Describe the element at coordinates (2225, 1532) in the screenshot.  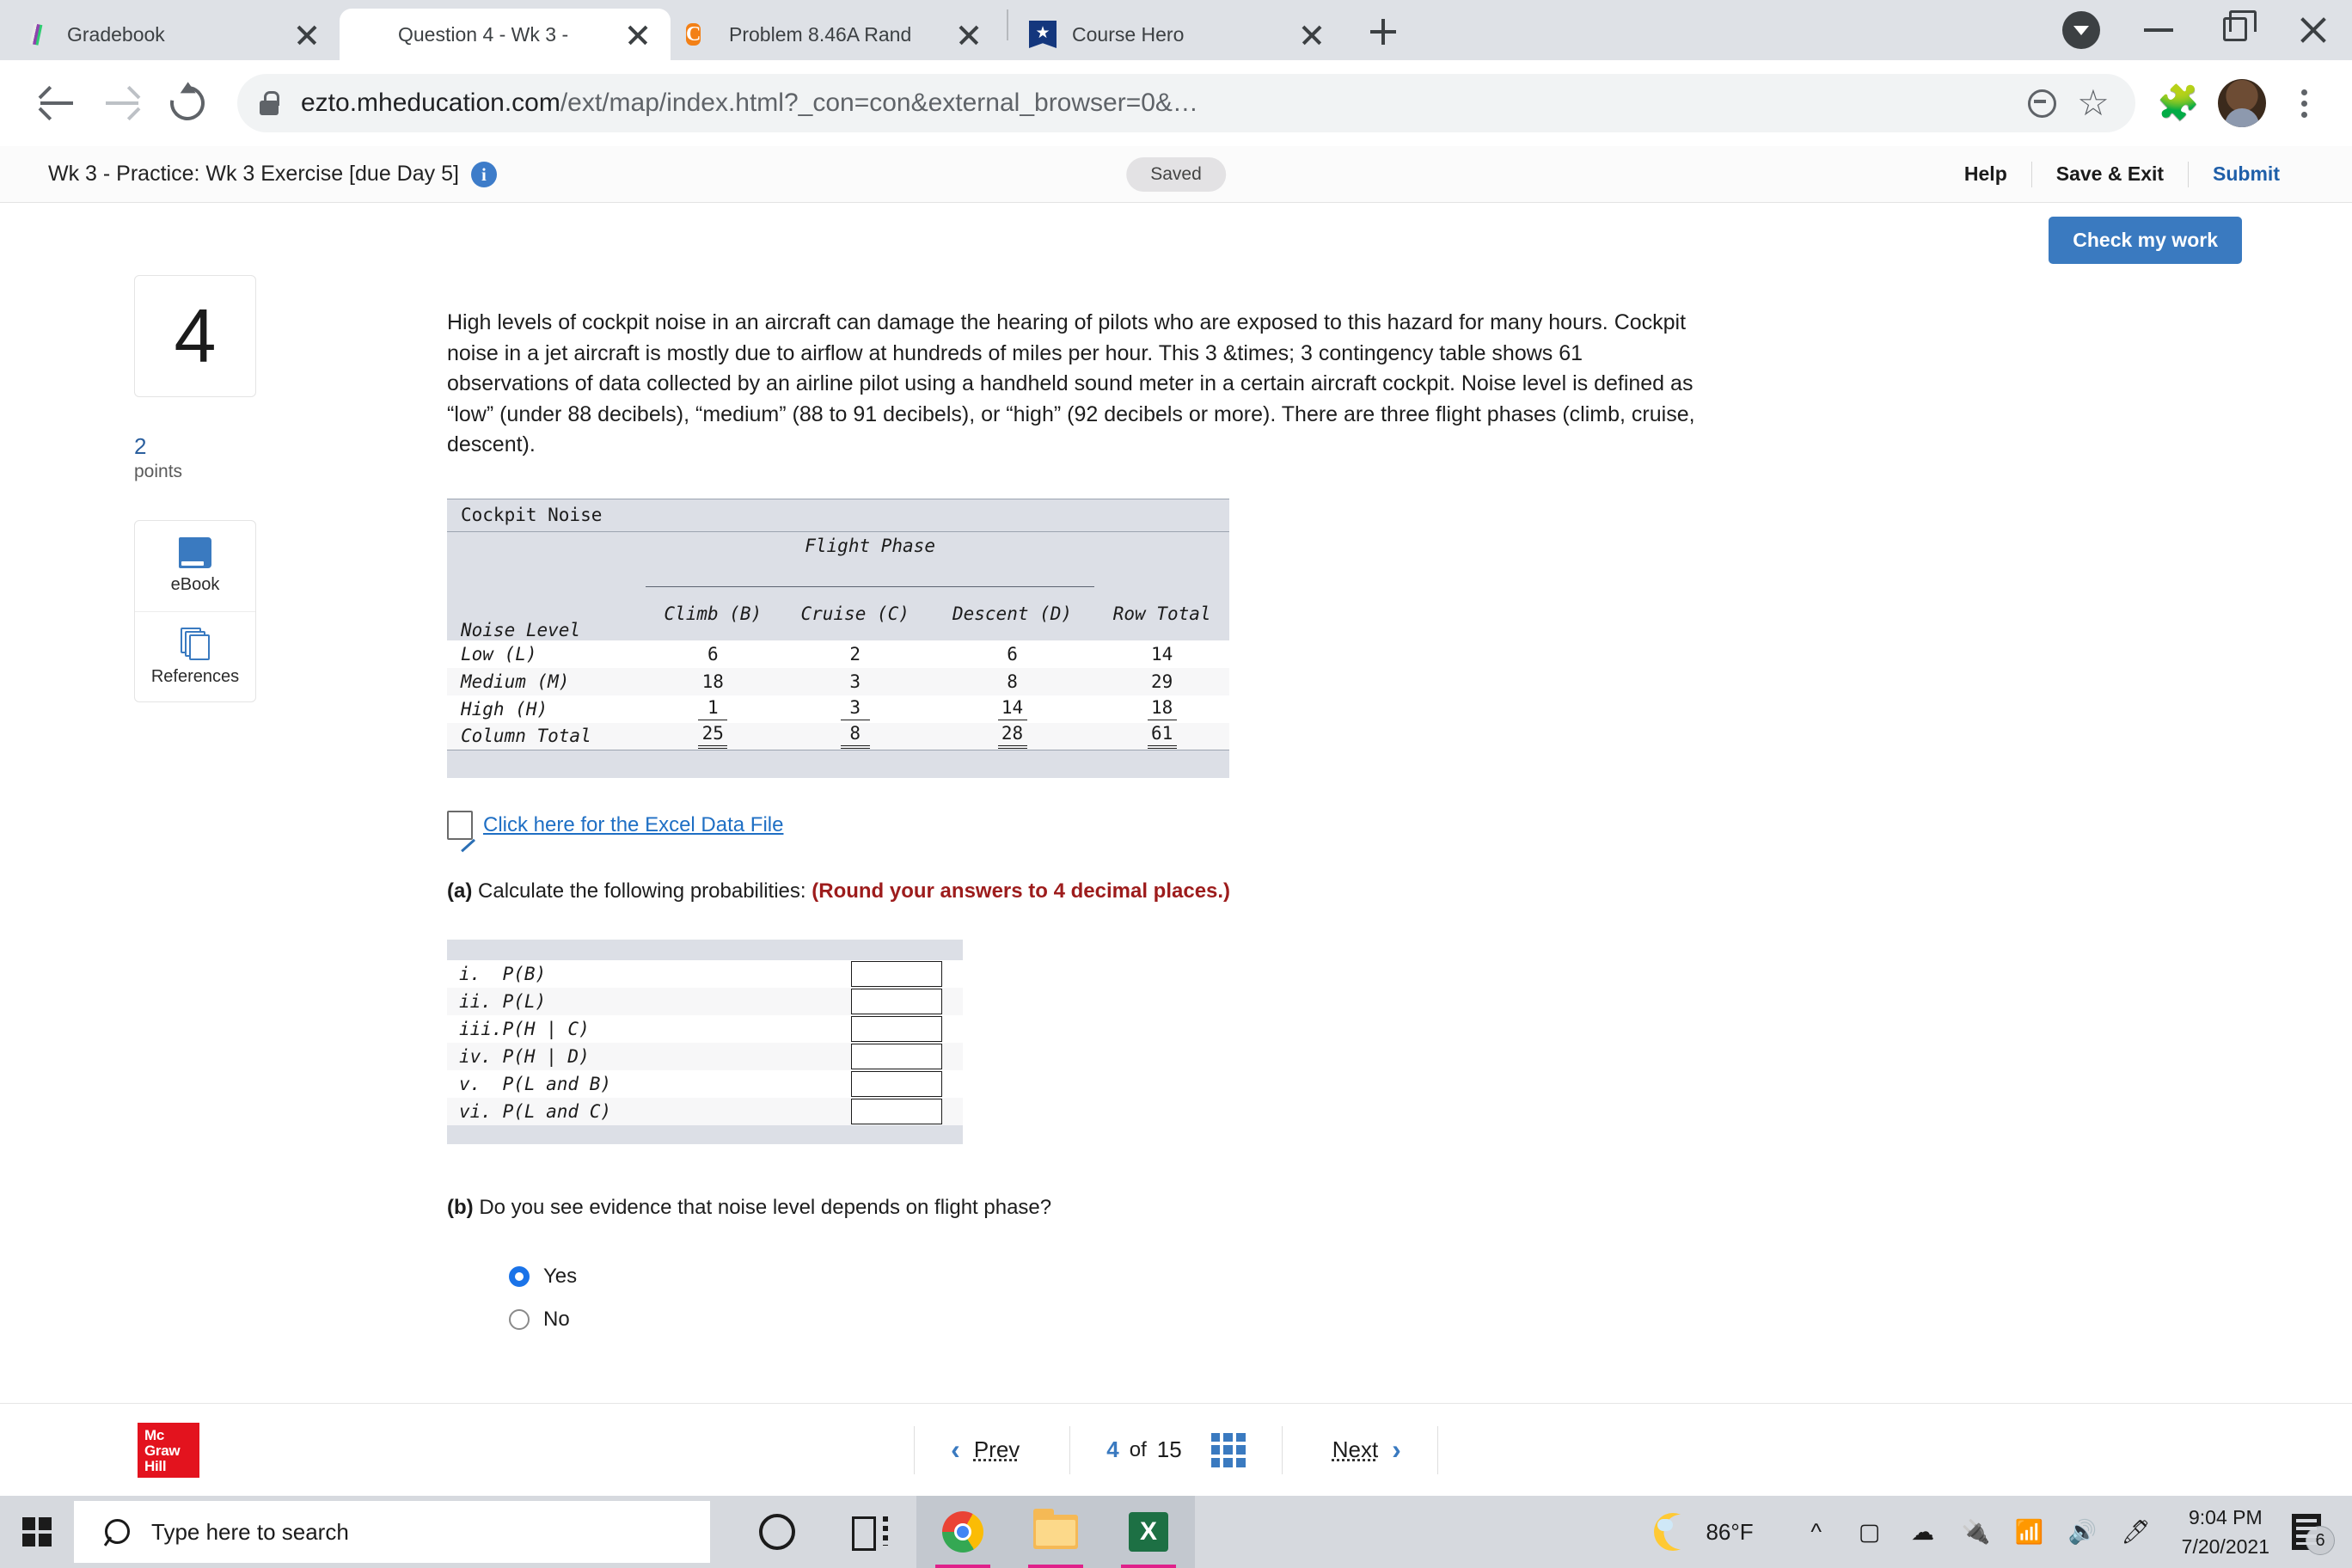
I see `clock: 9:04 PM 7/20/2021` at that location.